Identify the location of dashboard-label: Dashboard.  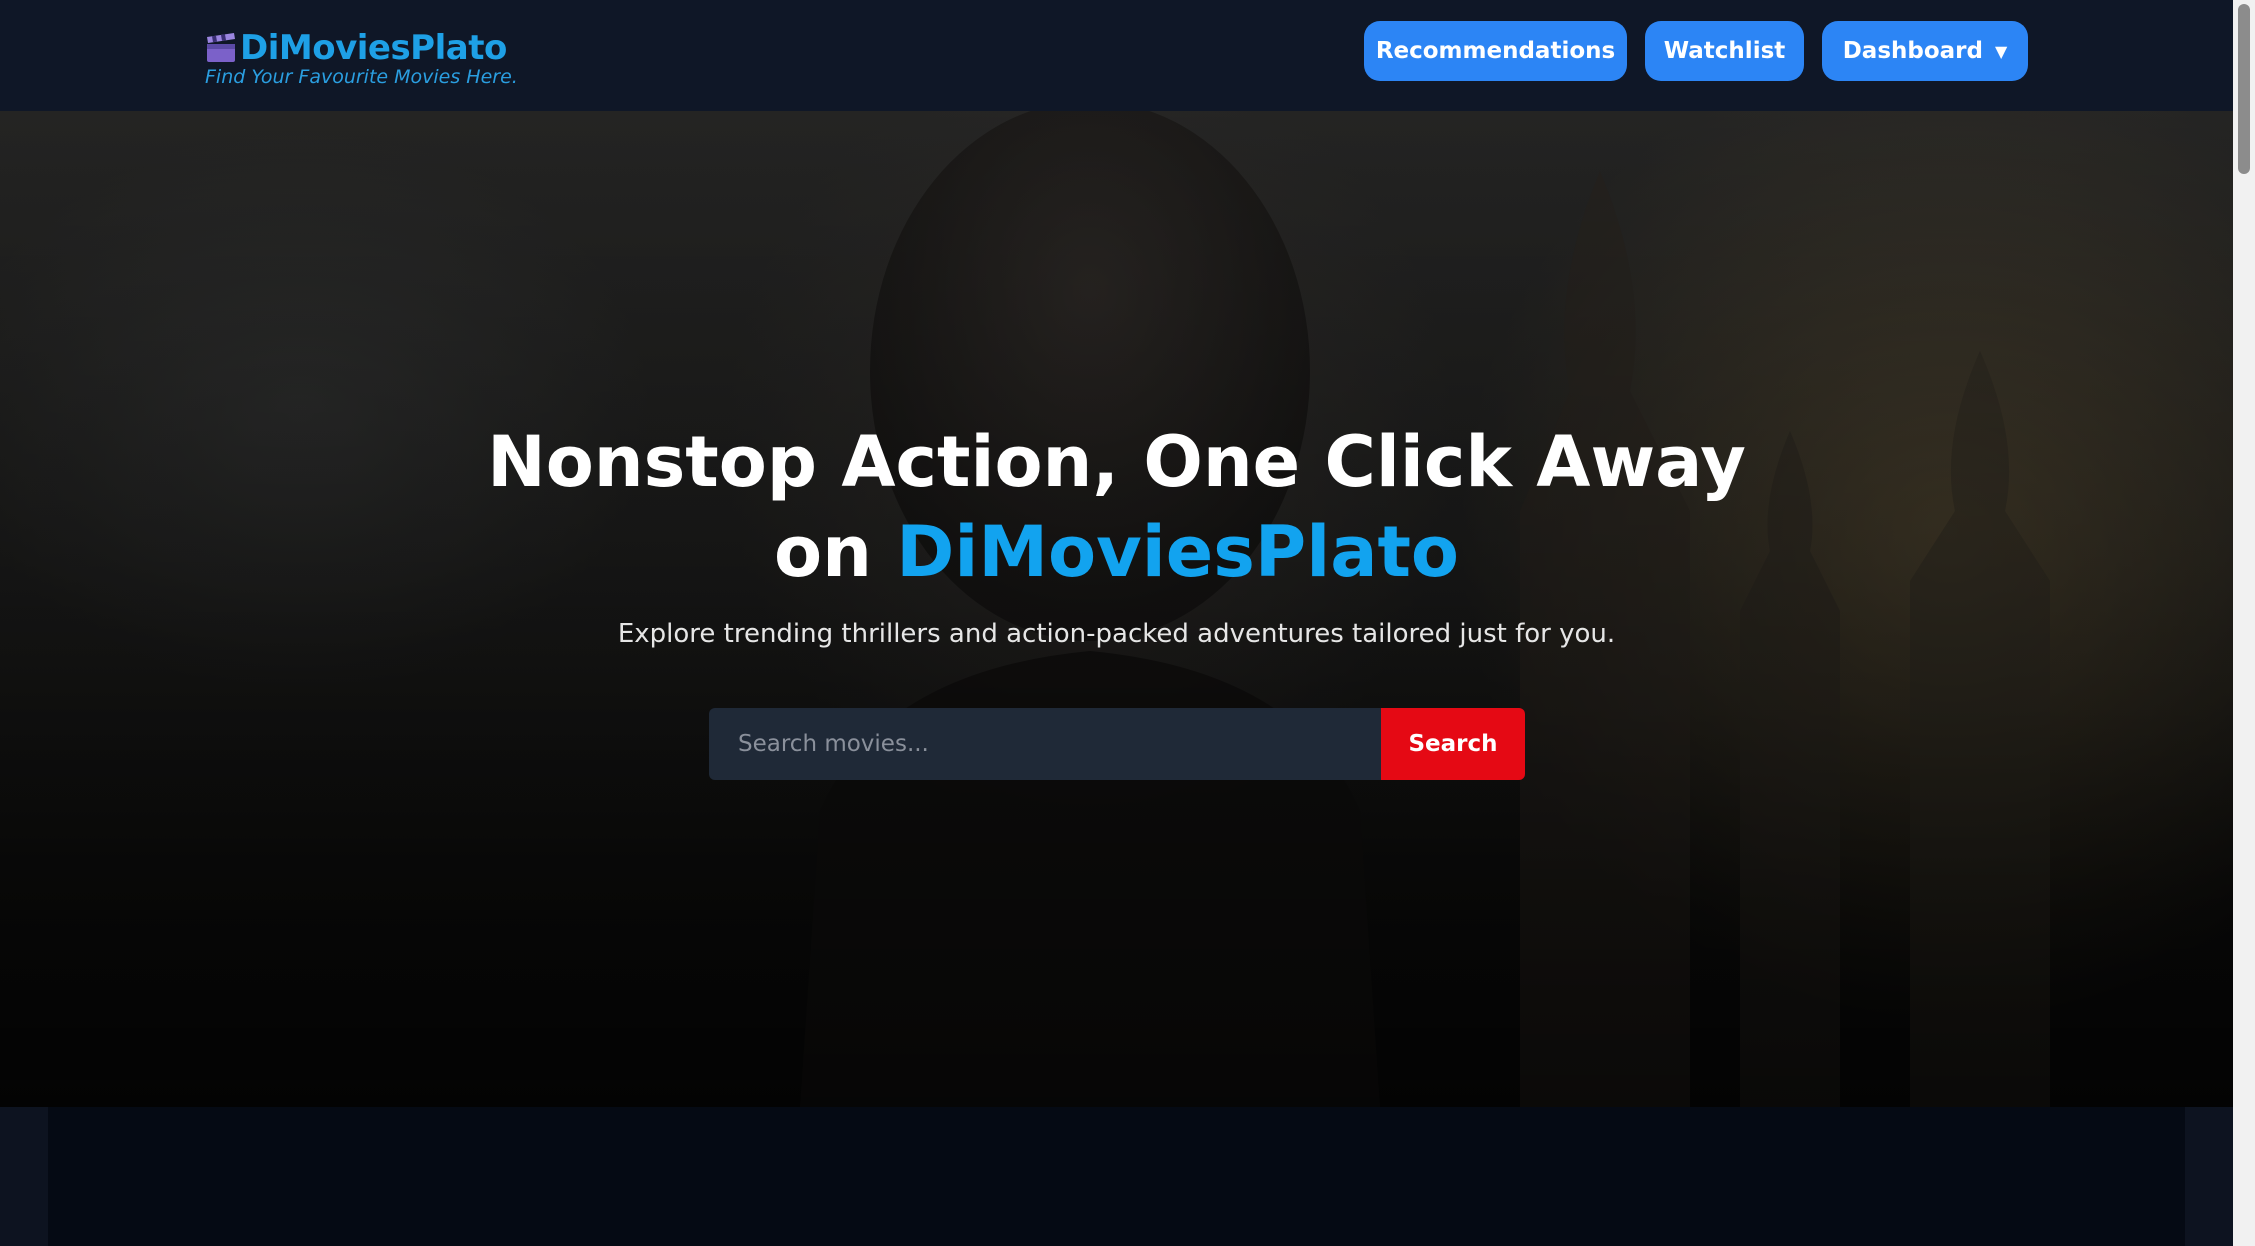
(1912, 51).